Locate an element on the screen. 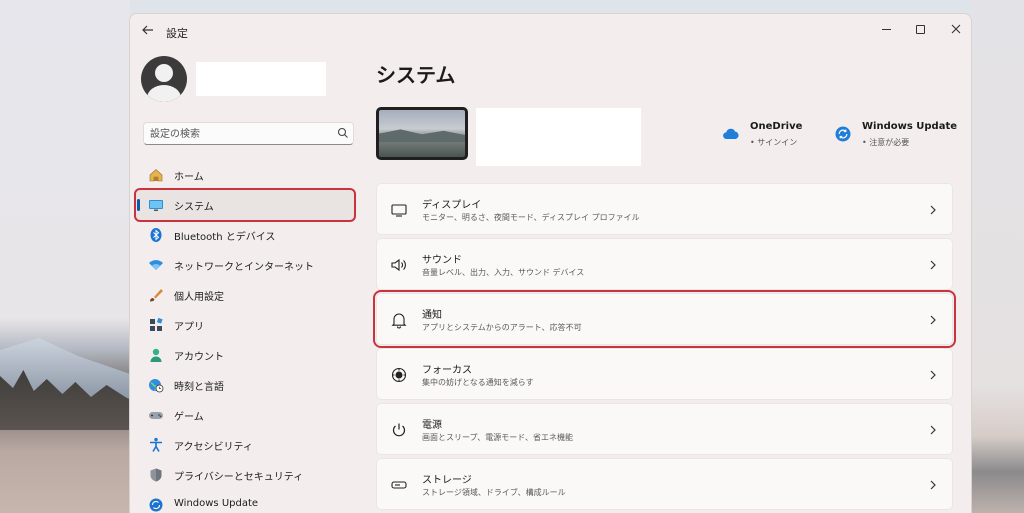 The height and width of the screenshot is (513, 1024). card-power: 電源 画面とスリープ、電源モード、省エネ機能 is located at coordinates (664, 429).